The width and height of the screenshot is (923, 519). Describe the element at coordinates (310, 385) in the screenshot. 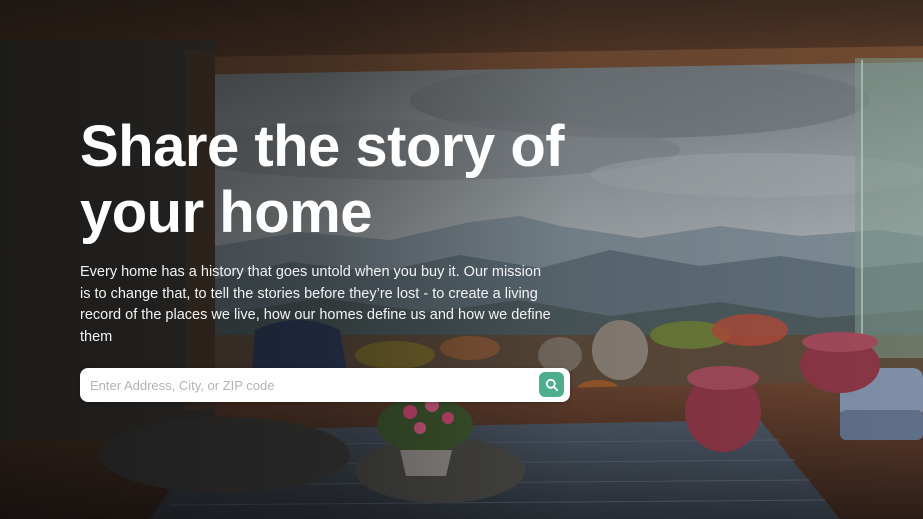

I see `address-search-input` at that location.